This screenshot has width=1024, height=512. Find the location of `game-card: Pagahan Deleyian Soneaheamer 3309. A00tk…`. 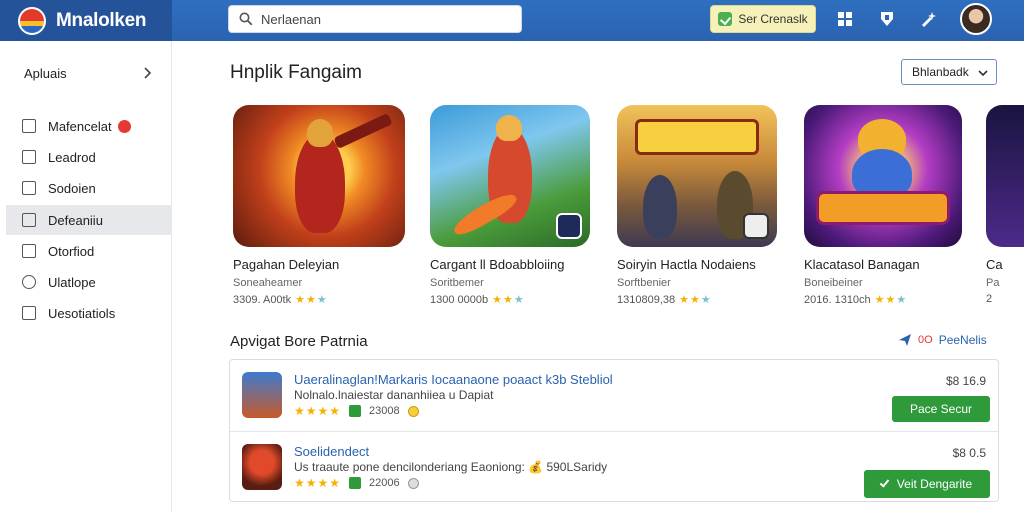

game-card: Pagahan Deleyian Soneaheamer 3309. A00tk… is located at coordinates (319, 206).